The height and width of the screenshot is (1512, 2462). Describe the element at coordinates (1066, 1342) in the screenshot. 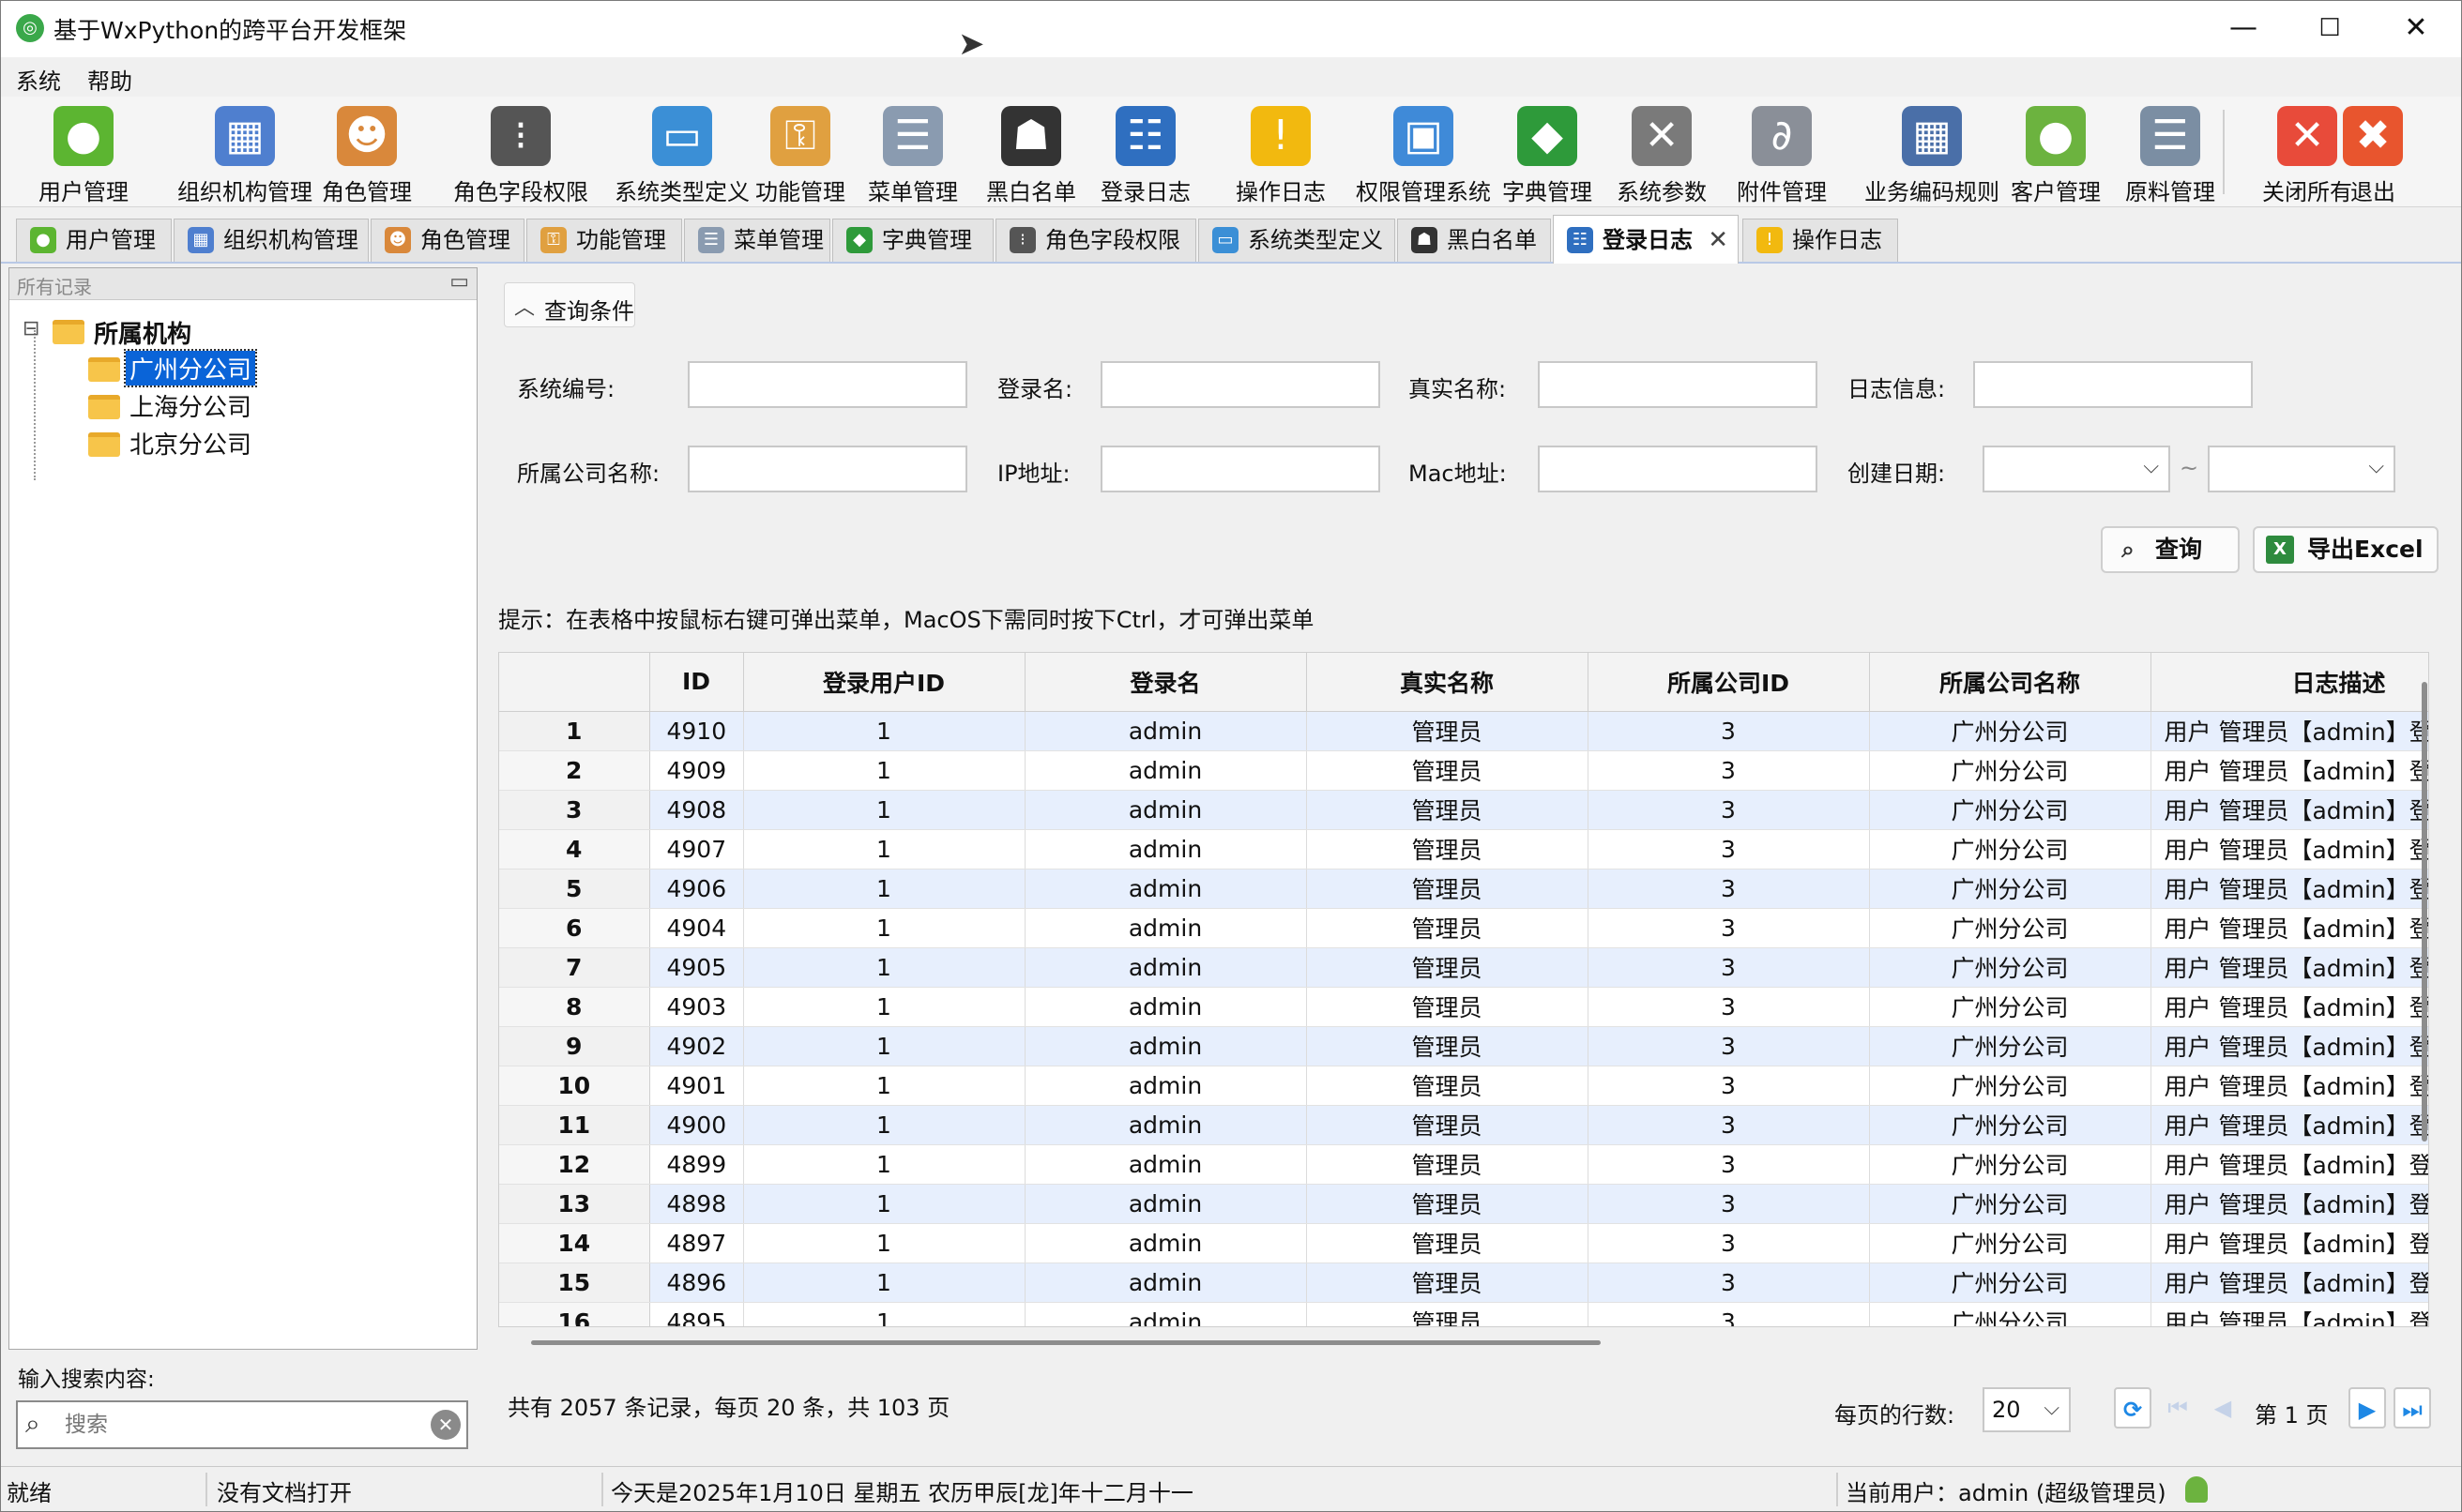

I see `horizontal-scrollbar` at that location.